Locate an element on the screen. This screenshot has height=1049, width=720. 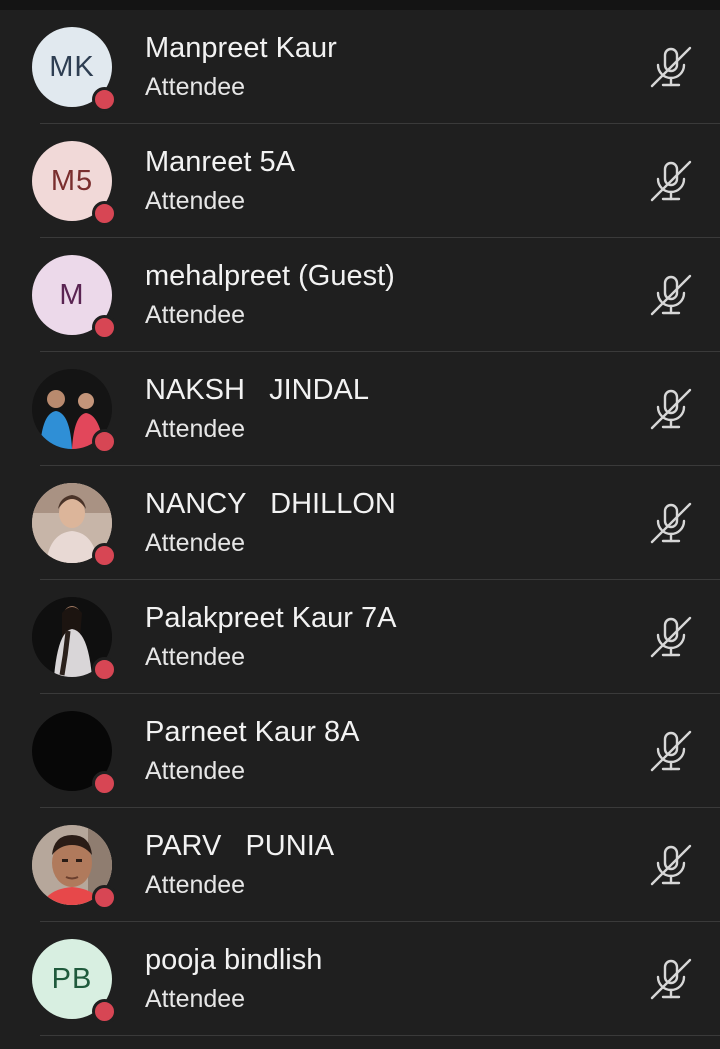
participant-row: NANCY DHILLON Attendee is located at coordinates (360, 523).